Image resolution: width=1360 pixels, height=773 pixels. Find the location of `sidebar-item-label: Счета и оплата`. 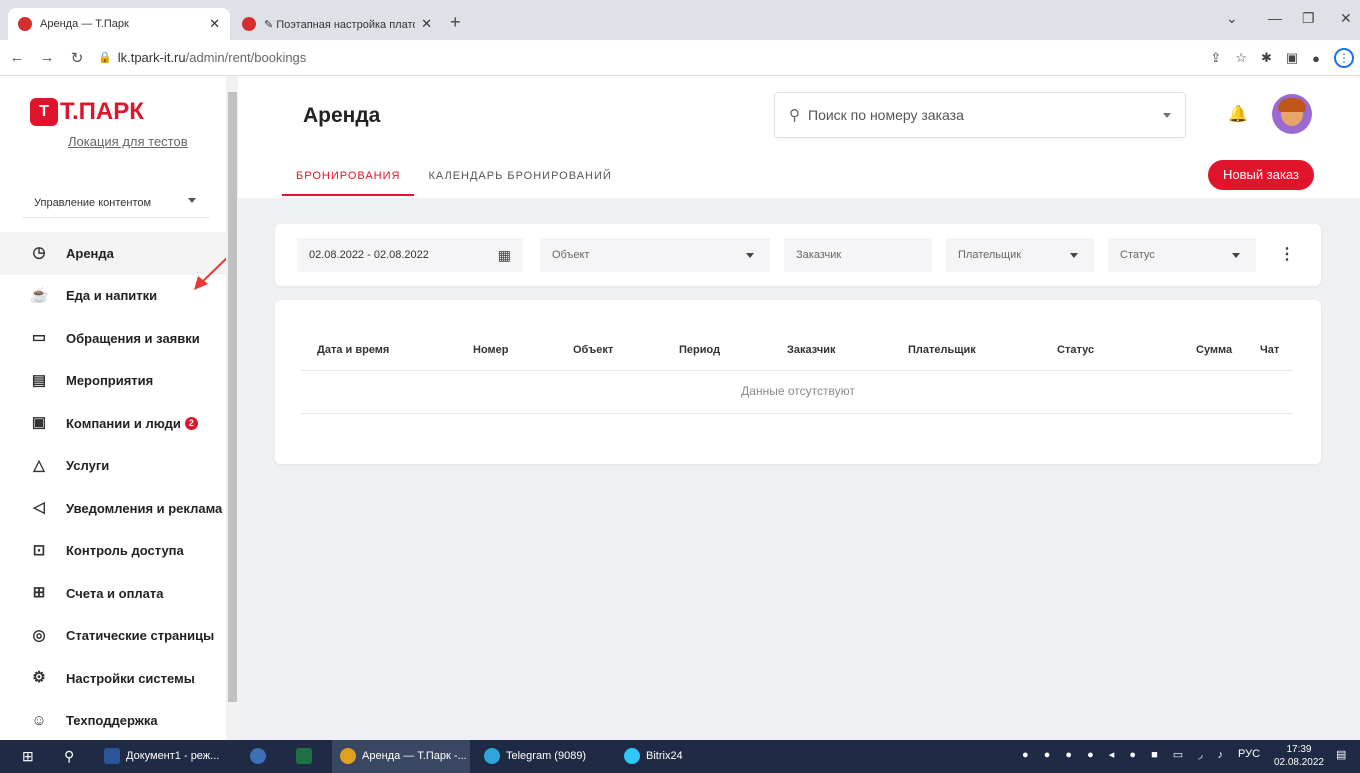

sidebar-item-label: Счета и оплата is located at coordinates (115, 593).